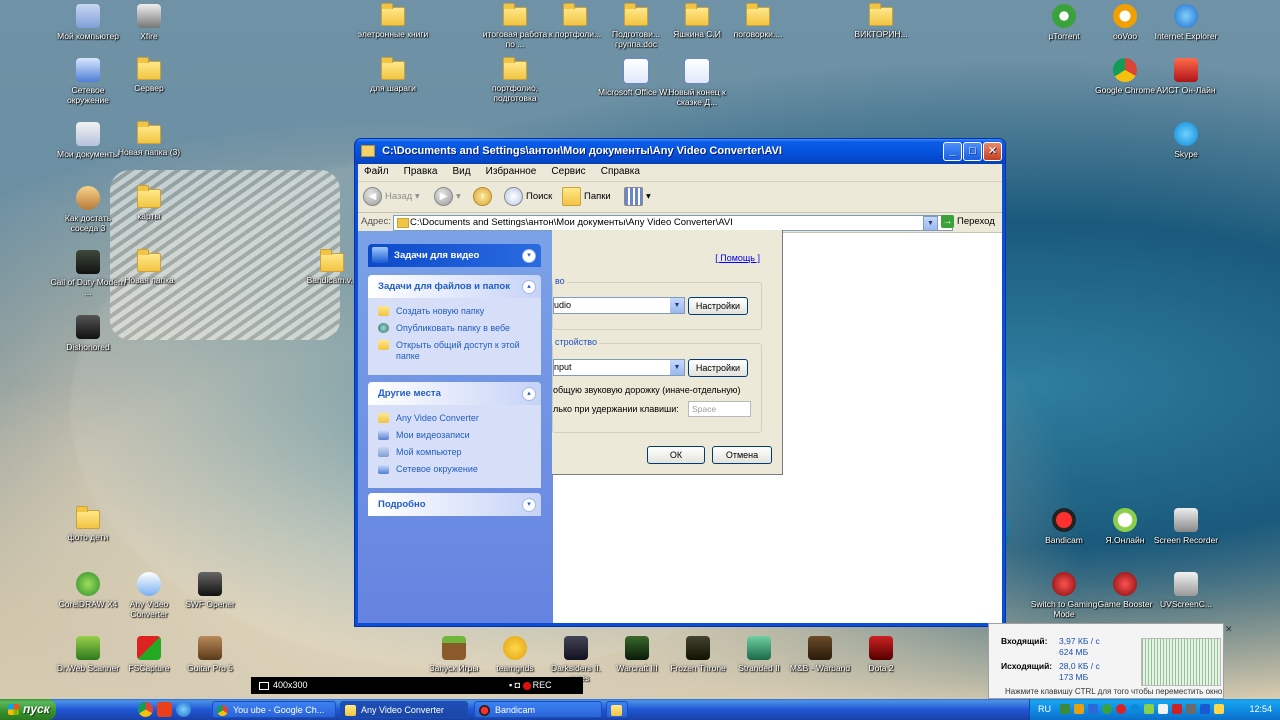  I want to click on place-my-videos: Мои видеозаписи, so click(454, 435).